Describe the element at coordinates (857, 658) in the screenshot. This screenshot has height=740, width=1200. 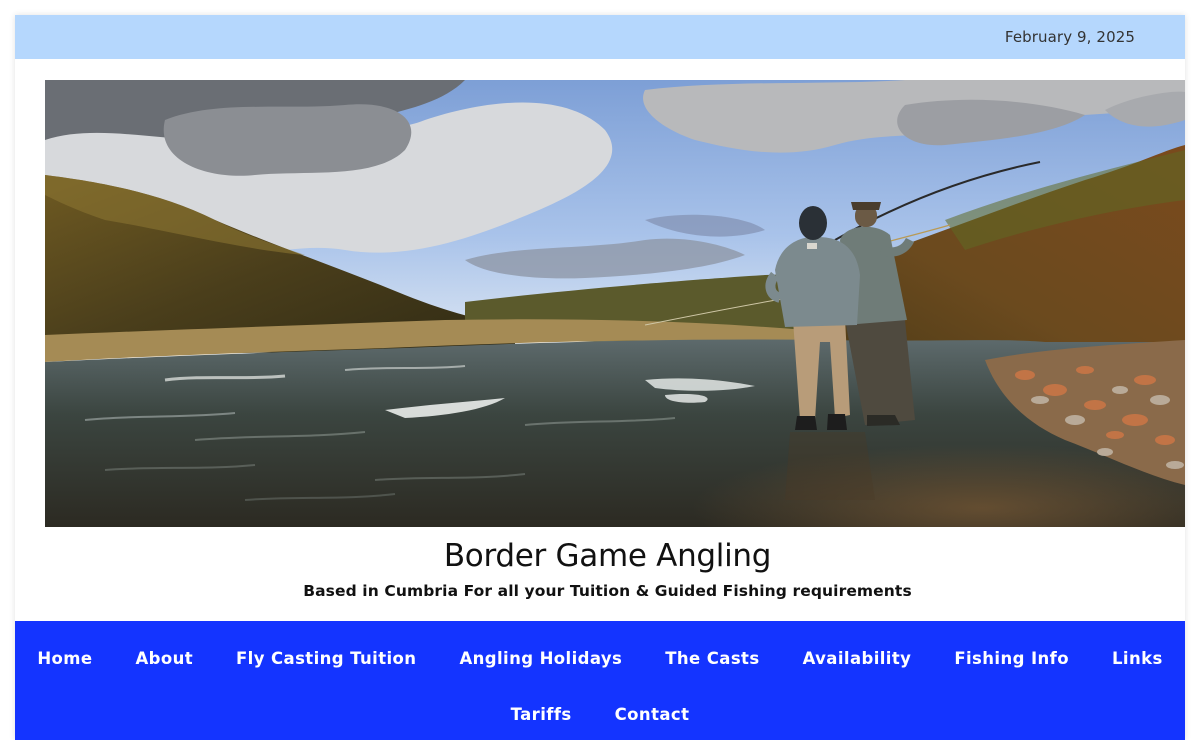
I see `nav-item-availability: Availability` at that location.